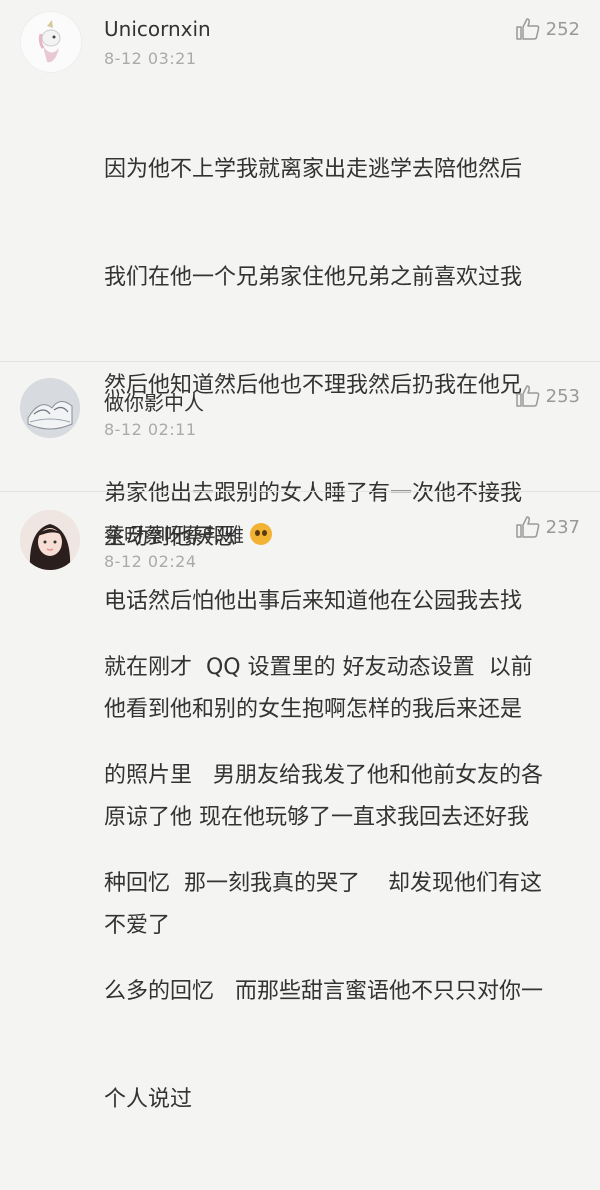 Image resolution: width=600 pixels, height=1190 pixels. What do you see at coordinates (261, 534) in the screenshot?
I see `crying-emoji-icon` at bounding box center [261, 534].